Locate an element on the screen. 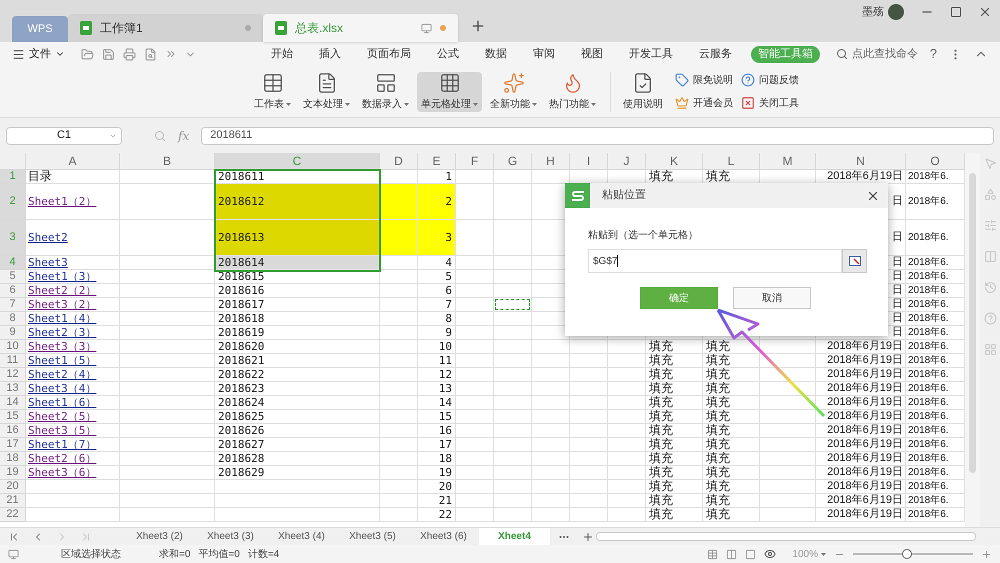  row-header: 12 is located at coordinates (13, 375).